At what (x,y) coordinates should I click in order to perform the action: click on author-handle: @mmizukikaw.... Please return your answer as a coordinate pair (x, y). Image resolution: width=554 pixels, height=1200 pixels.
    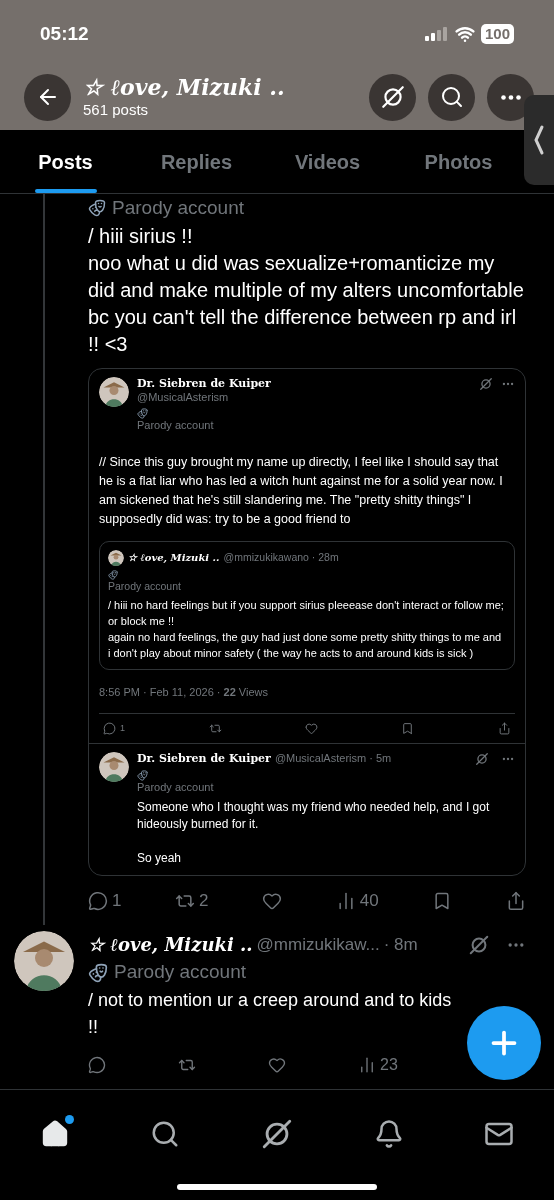
    Looking at the image, I should click on (318, 945).